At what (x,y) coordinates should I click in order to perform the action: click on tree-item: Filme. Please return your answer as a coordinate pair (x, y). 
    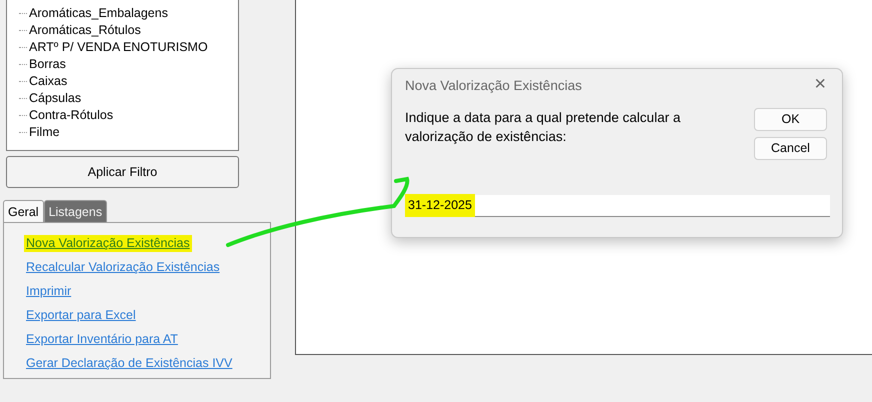
    Looking at the image, I should click on (44, 132).